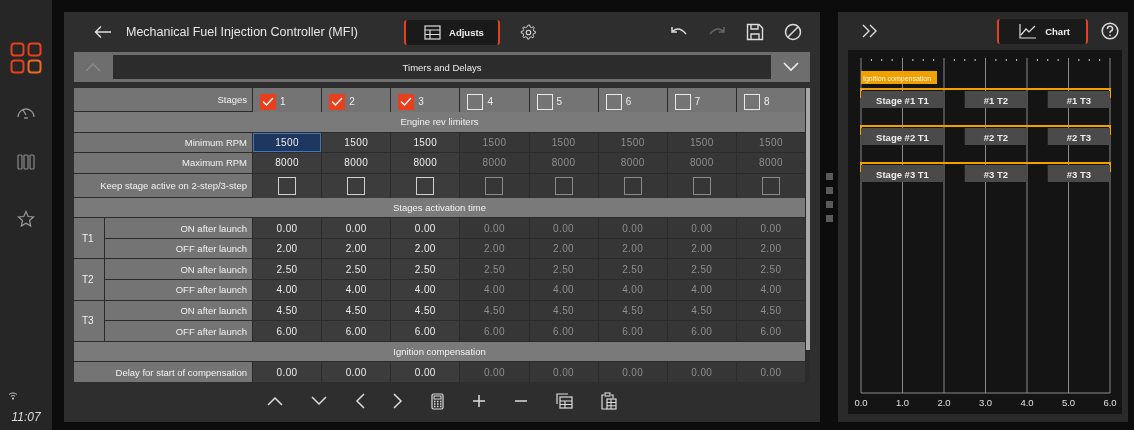 This screenshot has width=1134, height=430. What do you see at coordinates (528, 32) in the screenshot?
I see `settings-icon` at bounding box center [528, 32].